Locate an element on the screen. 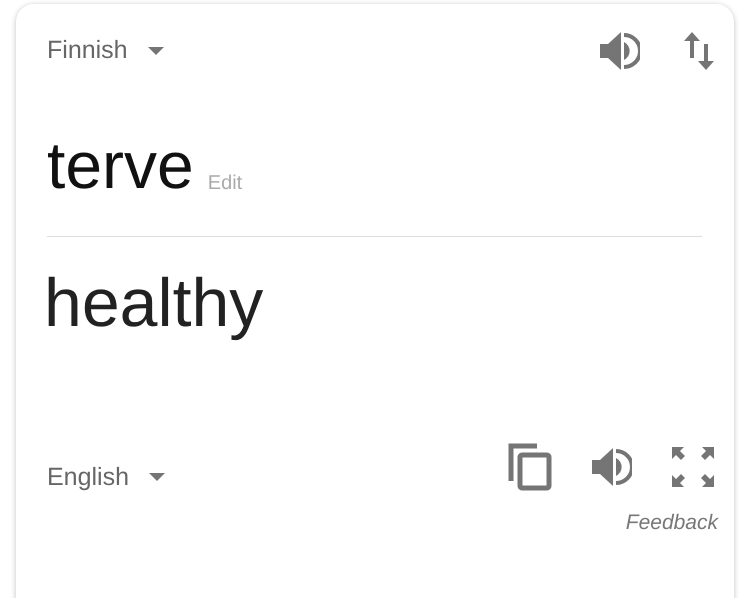 This screenshot has width=750, height=598. feedback-link: Feedback is located at coordinates (672, 522).